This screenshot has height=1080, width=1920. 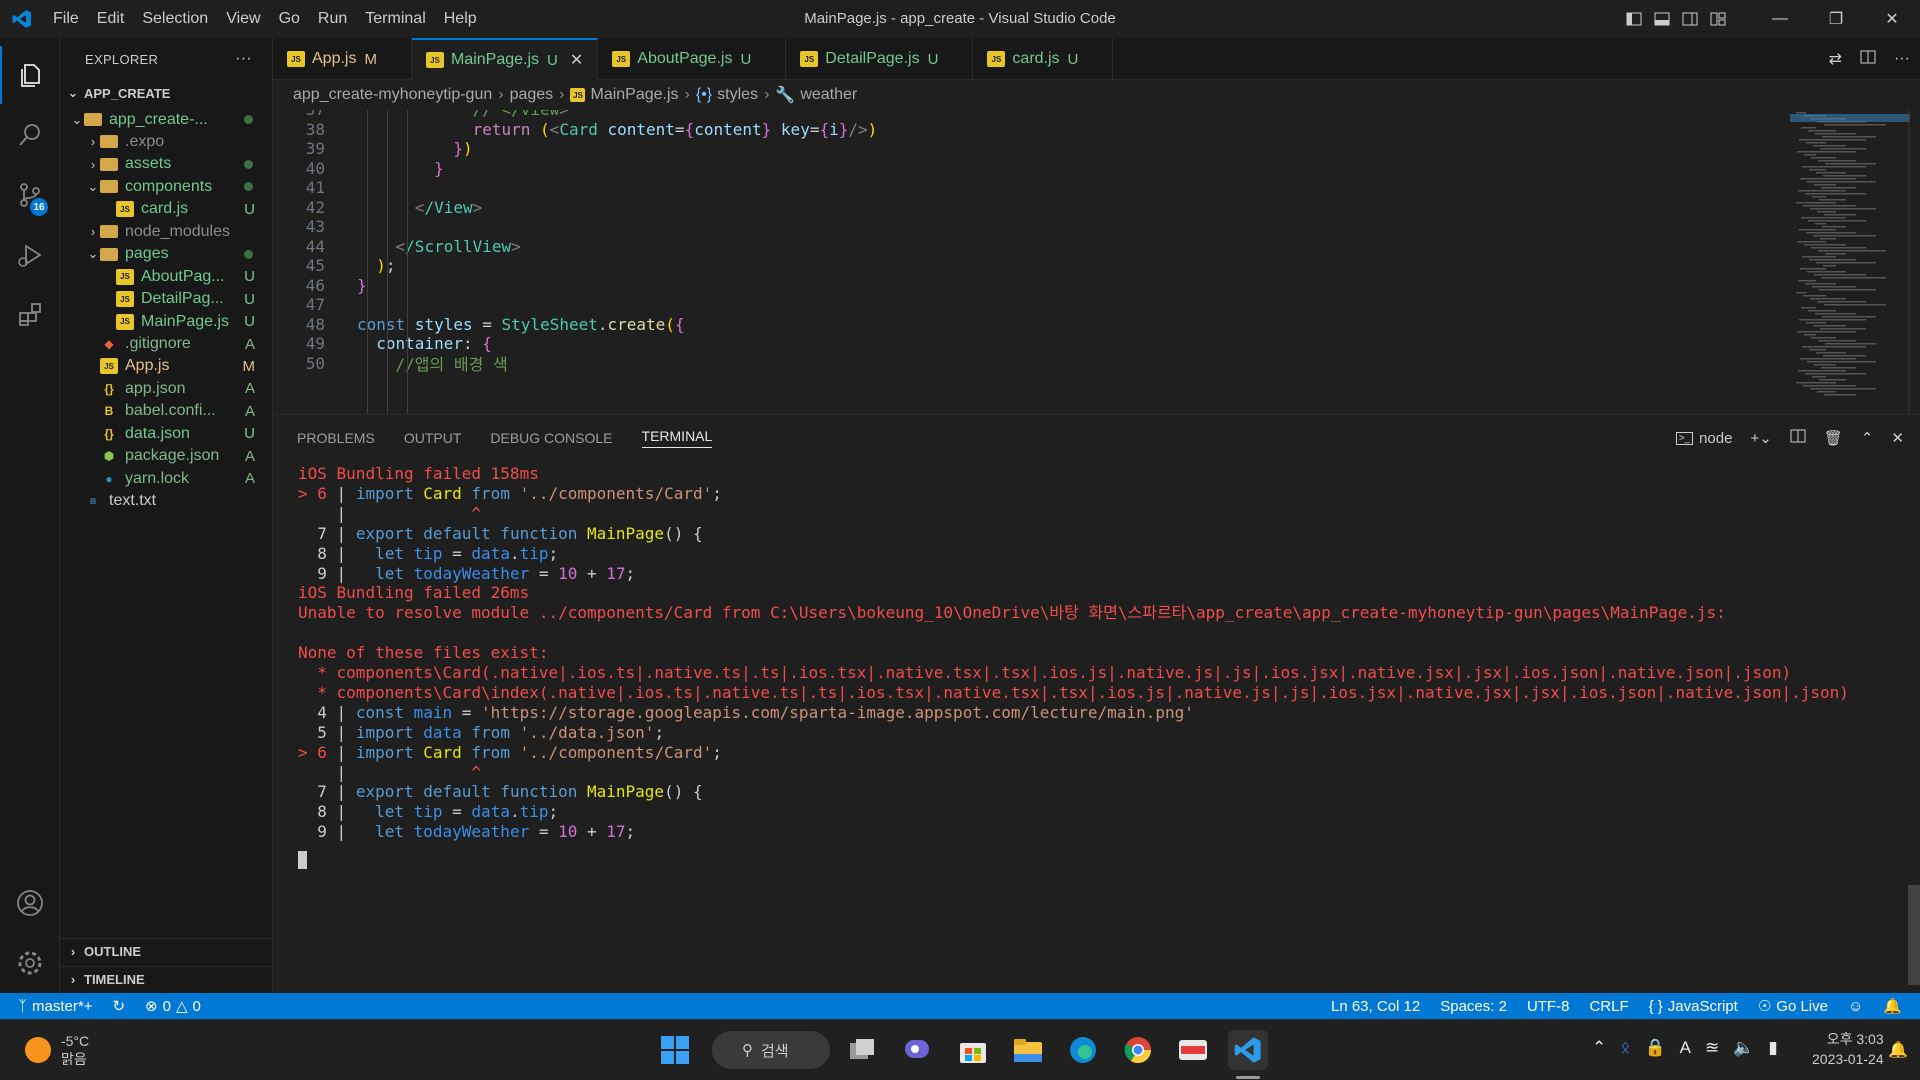 I want to click on editor-tab: JS card.js U, so click(x=1043, y=59).